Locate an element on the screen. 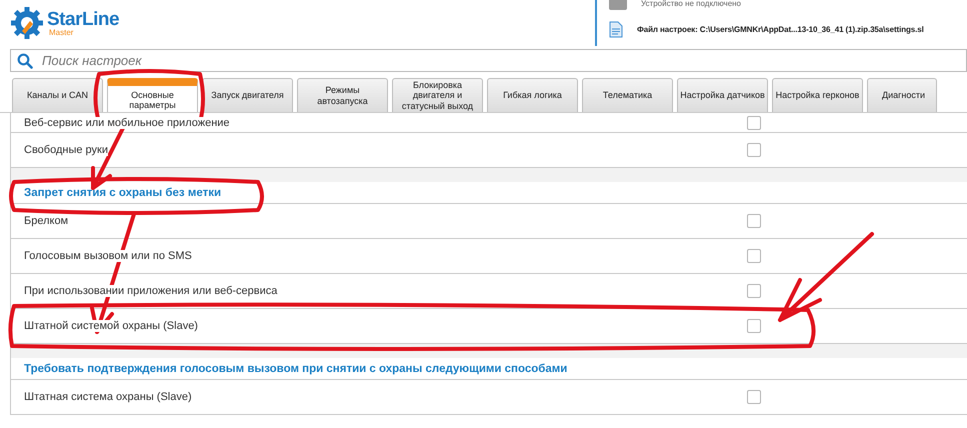  settings-tab: Каналы и CAN is located at coordinates (57, 95).